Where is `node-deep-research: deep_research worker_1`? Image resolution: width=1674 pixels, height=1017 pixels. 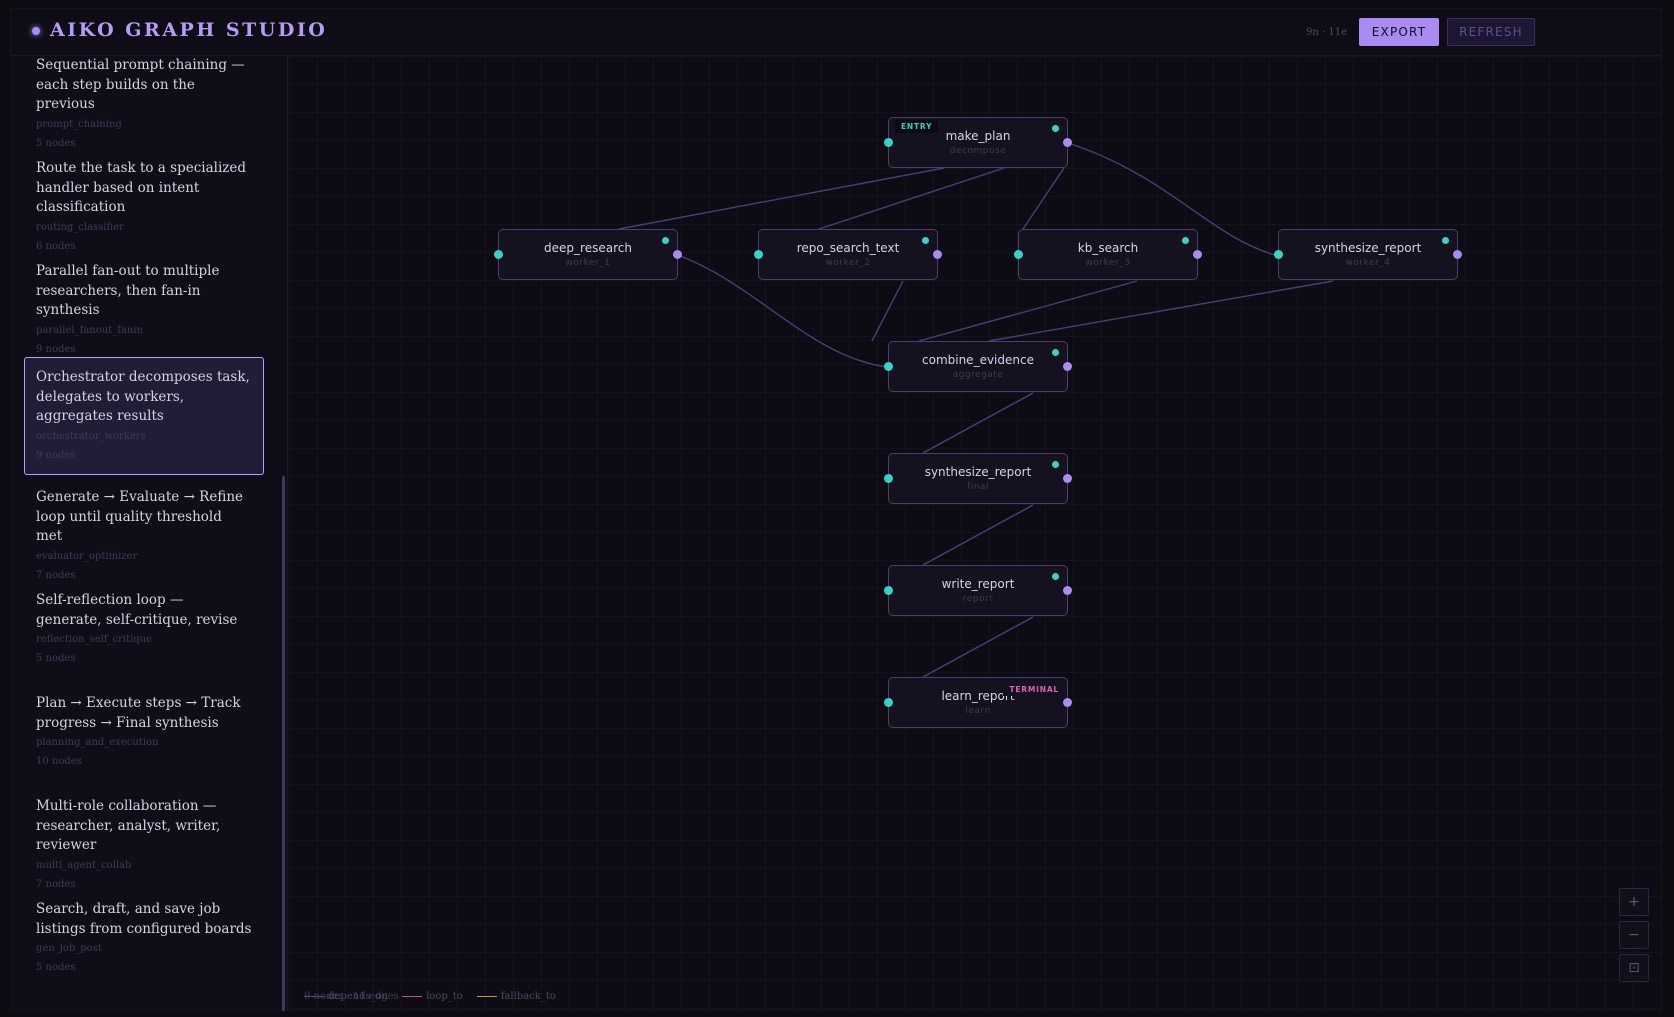 node-deep-research: deep_research worker_1 is located at coordinates (588, 254).